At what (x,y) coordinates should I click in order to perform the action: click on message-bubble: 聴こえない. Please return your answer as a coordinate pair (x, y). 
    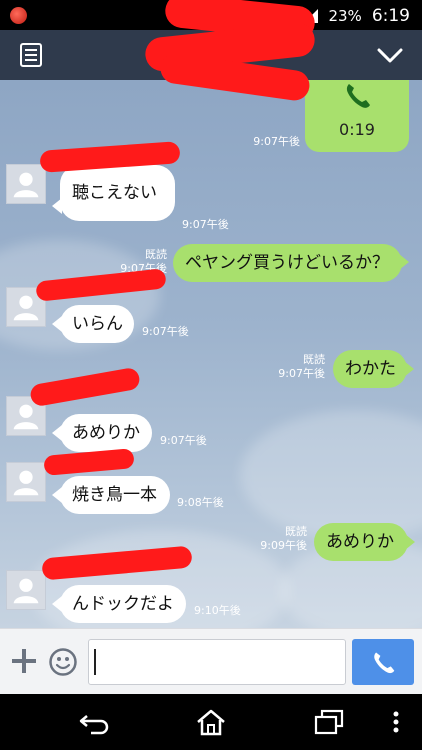
    Looking at the image, I should click on (117, 193).